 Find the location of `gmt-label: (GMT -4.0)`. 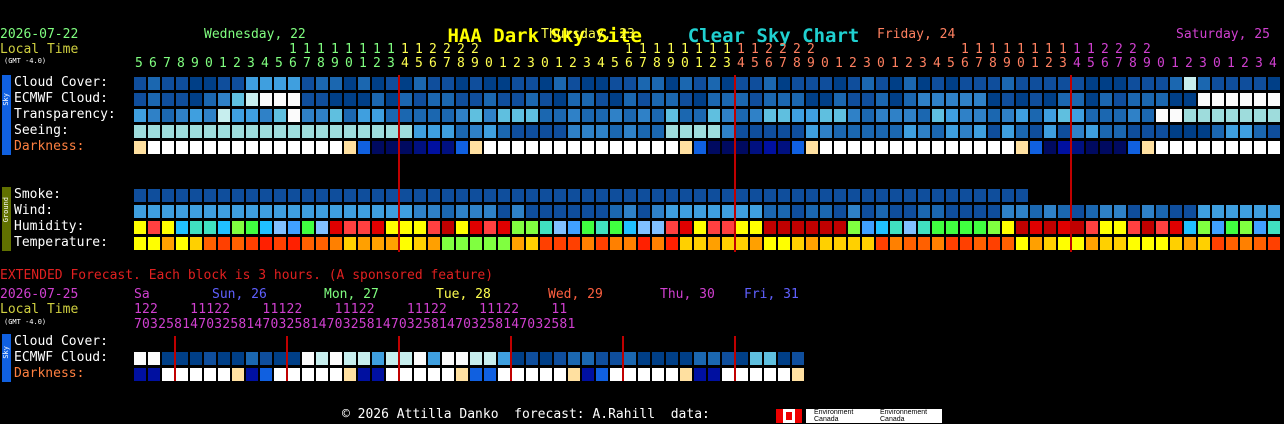

gmt-label: (GMT -4.0) is located at coordinates (25, 61).